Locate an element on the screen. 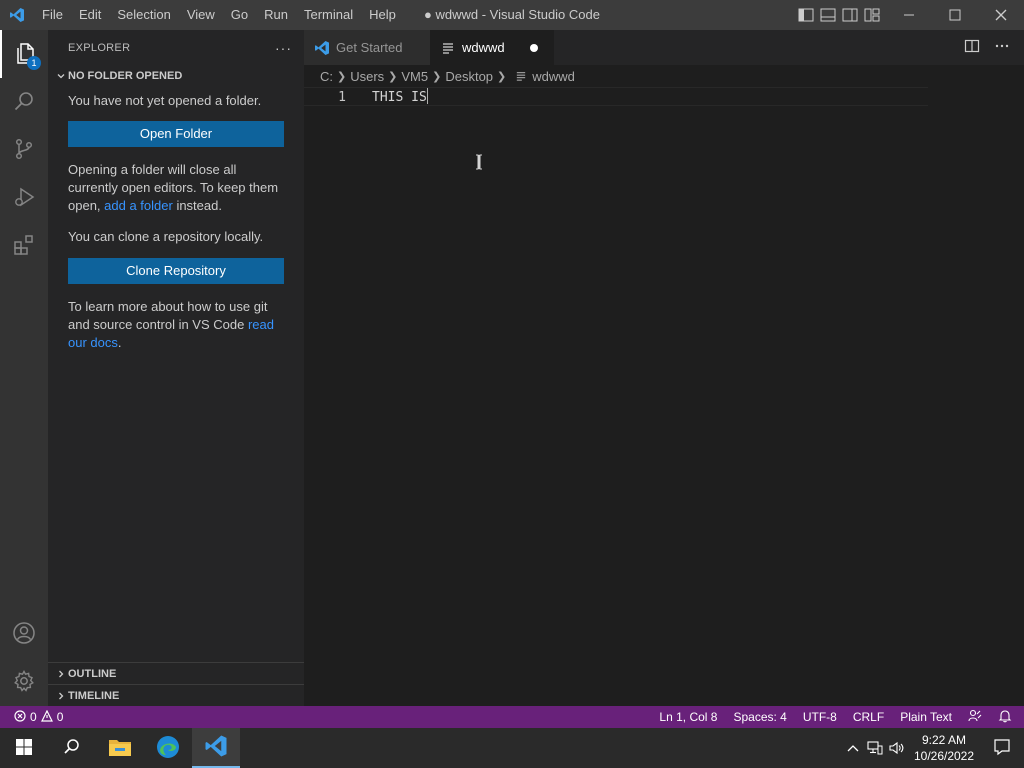 This screenshot has width=1024, height=768. manage-activity is located at coordinates (24, 682).